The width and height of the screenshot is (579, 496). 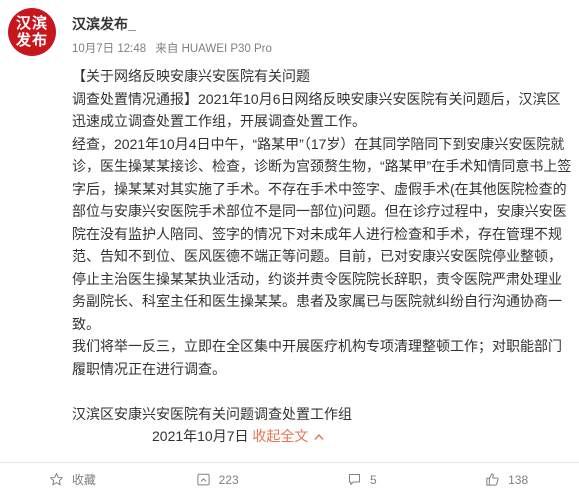 I want to click on chevron-up-icon, so click(x=319, y=437).